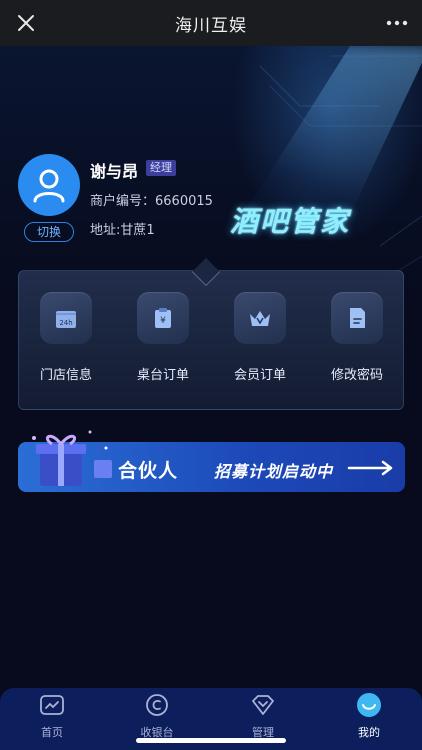 The height and width of the screenshot is (750, 422). I want to click on banner-recruit-text: 招募计划启动中, so click(274, 471).